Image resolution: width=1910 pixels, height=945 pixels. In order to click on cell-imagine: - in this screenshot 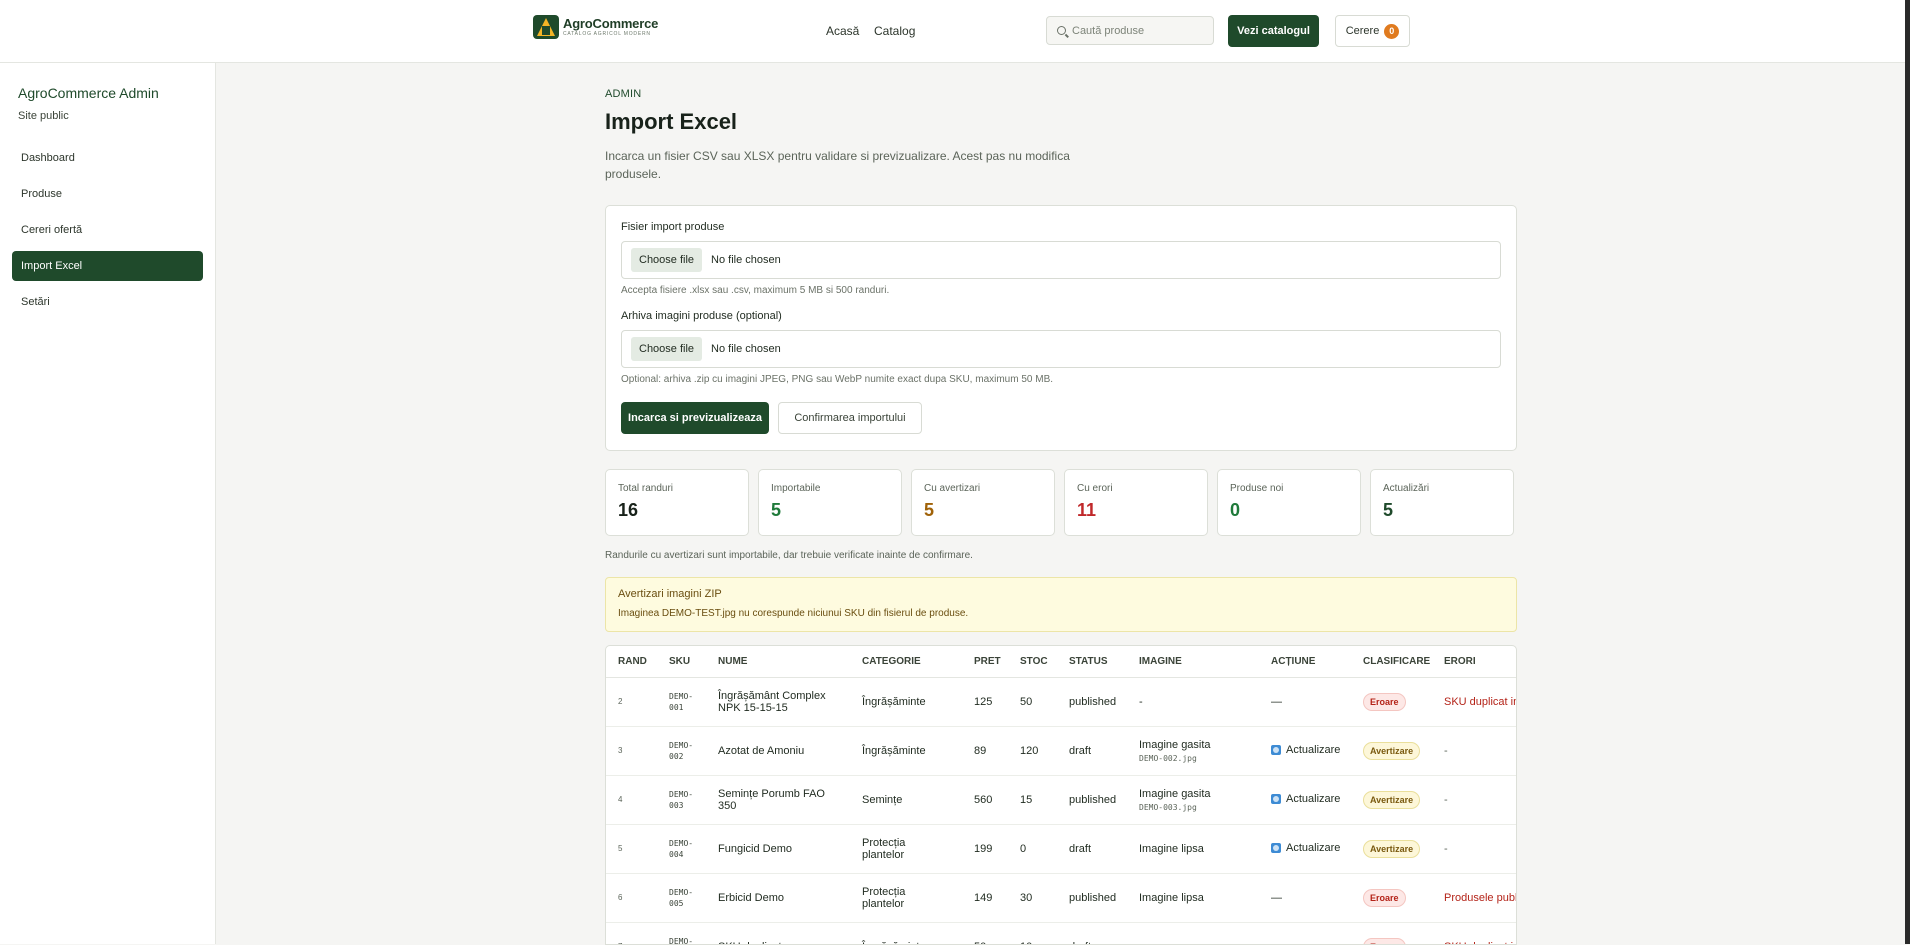, I will do `click(1193, 701)`.